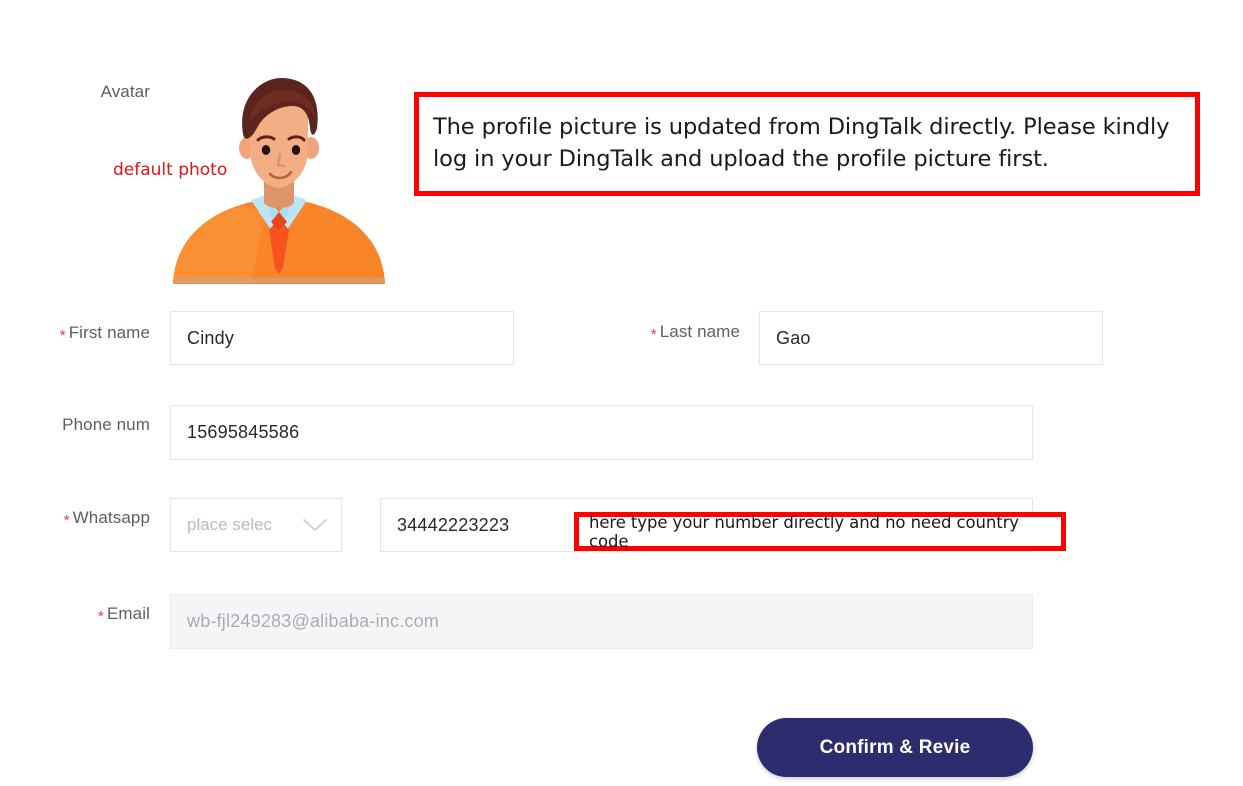 This screenshot has width=1243, height=786. I want to click on confirm-and-review-button-label: Confirm & Revie, so click(895, 747).